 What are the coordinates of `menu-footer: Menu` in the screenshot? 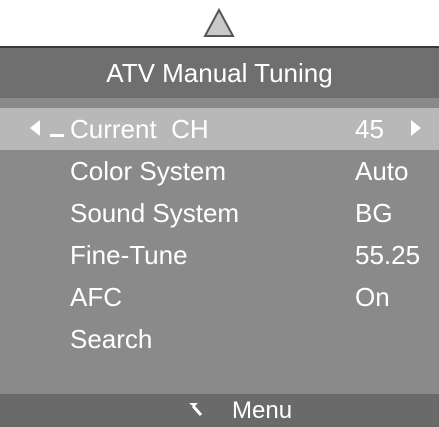 It's located at (219, 410).